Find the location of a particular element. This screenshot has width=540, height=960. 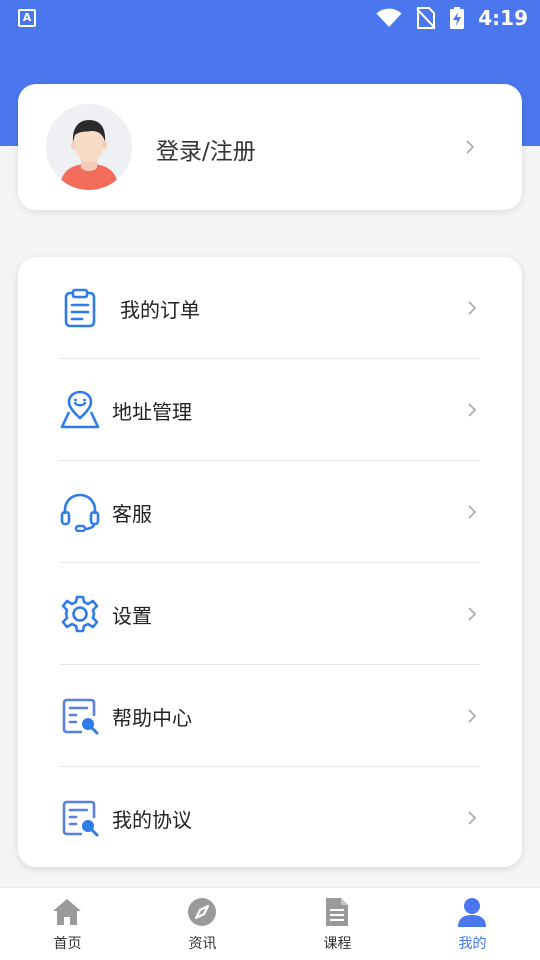

menu-item-label: 地址管理 is located at coordinates (152, 412).